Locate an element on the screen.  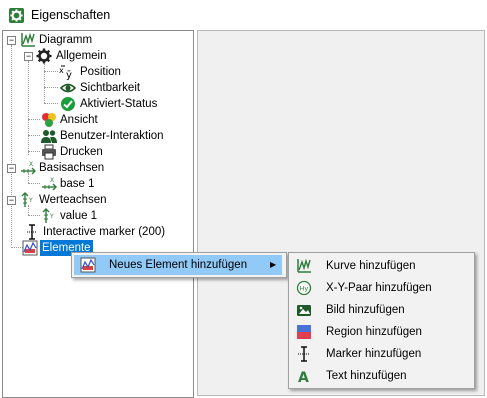
menu-item-region-hinzufuegen: Region hinzufügen is located at coordinates (381, 332).